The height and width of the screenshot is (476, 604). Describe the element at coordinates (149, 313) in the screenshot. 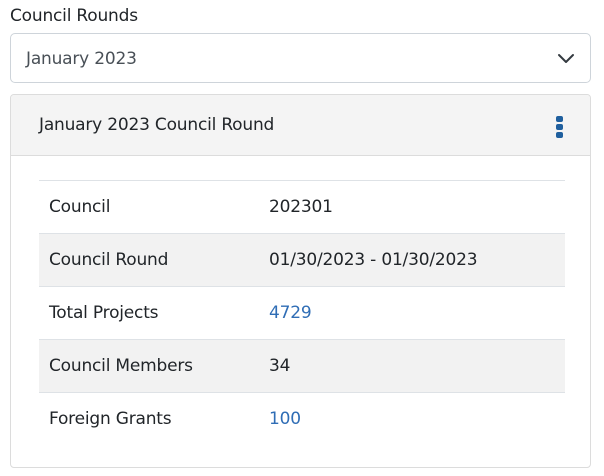

I see `row-label-total-projects: Total Projects` at that location.